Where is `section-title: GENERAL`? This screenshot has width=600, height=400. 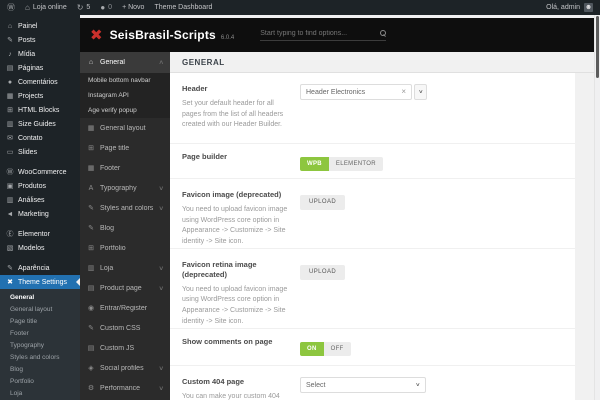 section-title: GENERAL is located at coordinates (382, 62).